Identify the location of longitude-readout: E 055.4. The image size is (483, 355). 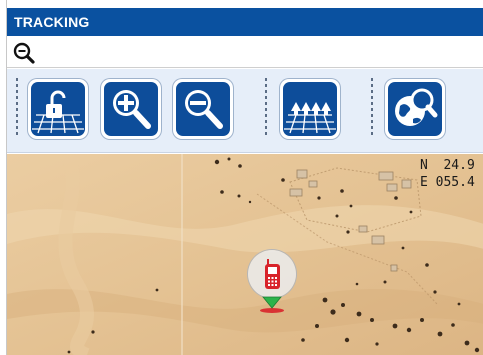
(447, 182).